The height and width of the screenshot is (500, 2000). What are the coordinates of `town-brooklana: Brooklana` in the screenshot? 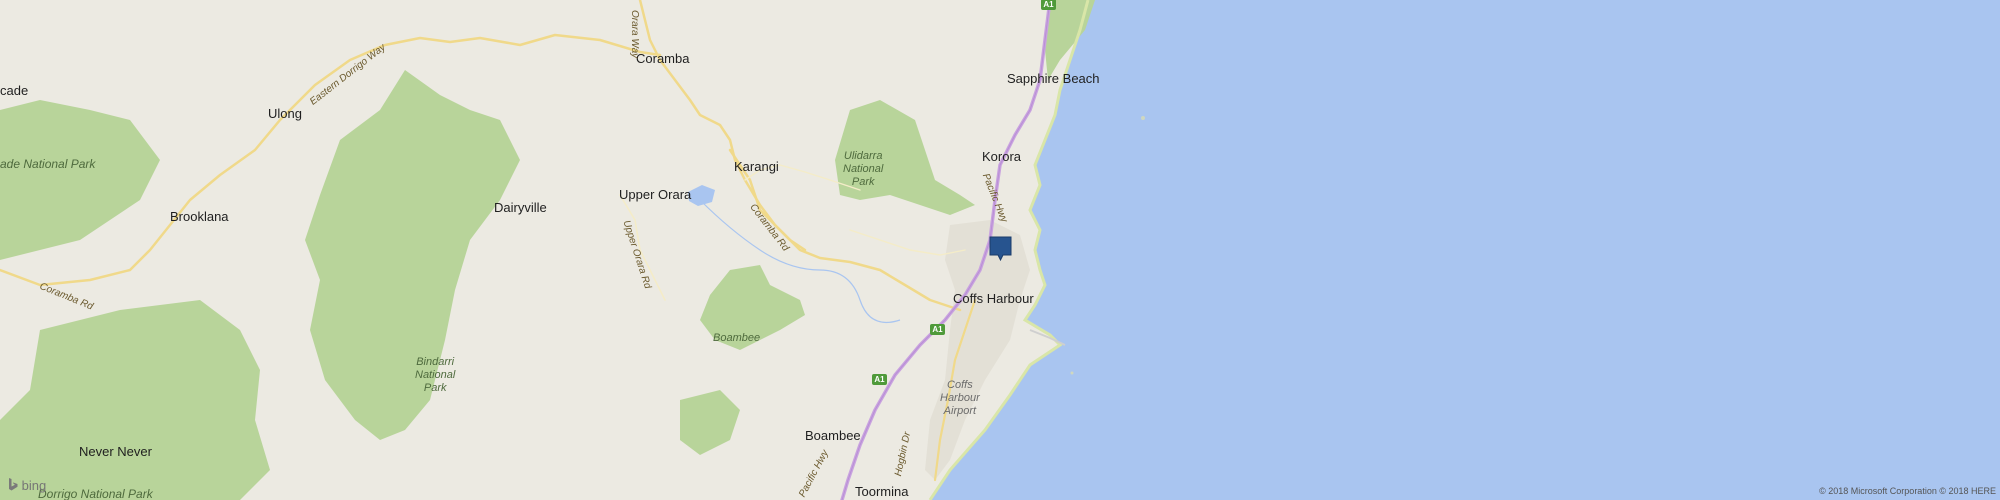 It's located at (199, 216).